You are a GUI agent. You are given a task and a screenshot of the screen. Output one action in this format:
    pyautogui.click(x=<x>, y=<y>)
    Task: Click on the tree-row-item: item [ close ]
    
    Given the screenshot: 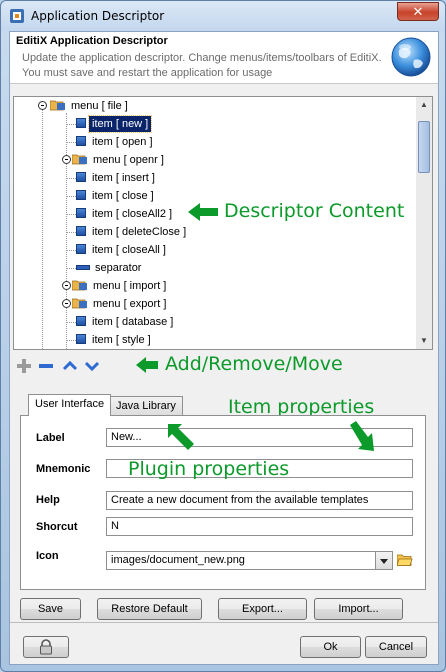 What is the action you would take?
    pyautogui.click(x=116, y=196)
    